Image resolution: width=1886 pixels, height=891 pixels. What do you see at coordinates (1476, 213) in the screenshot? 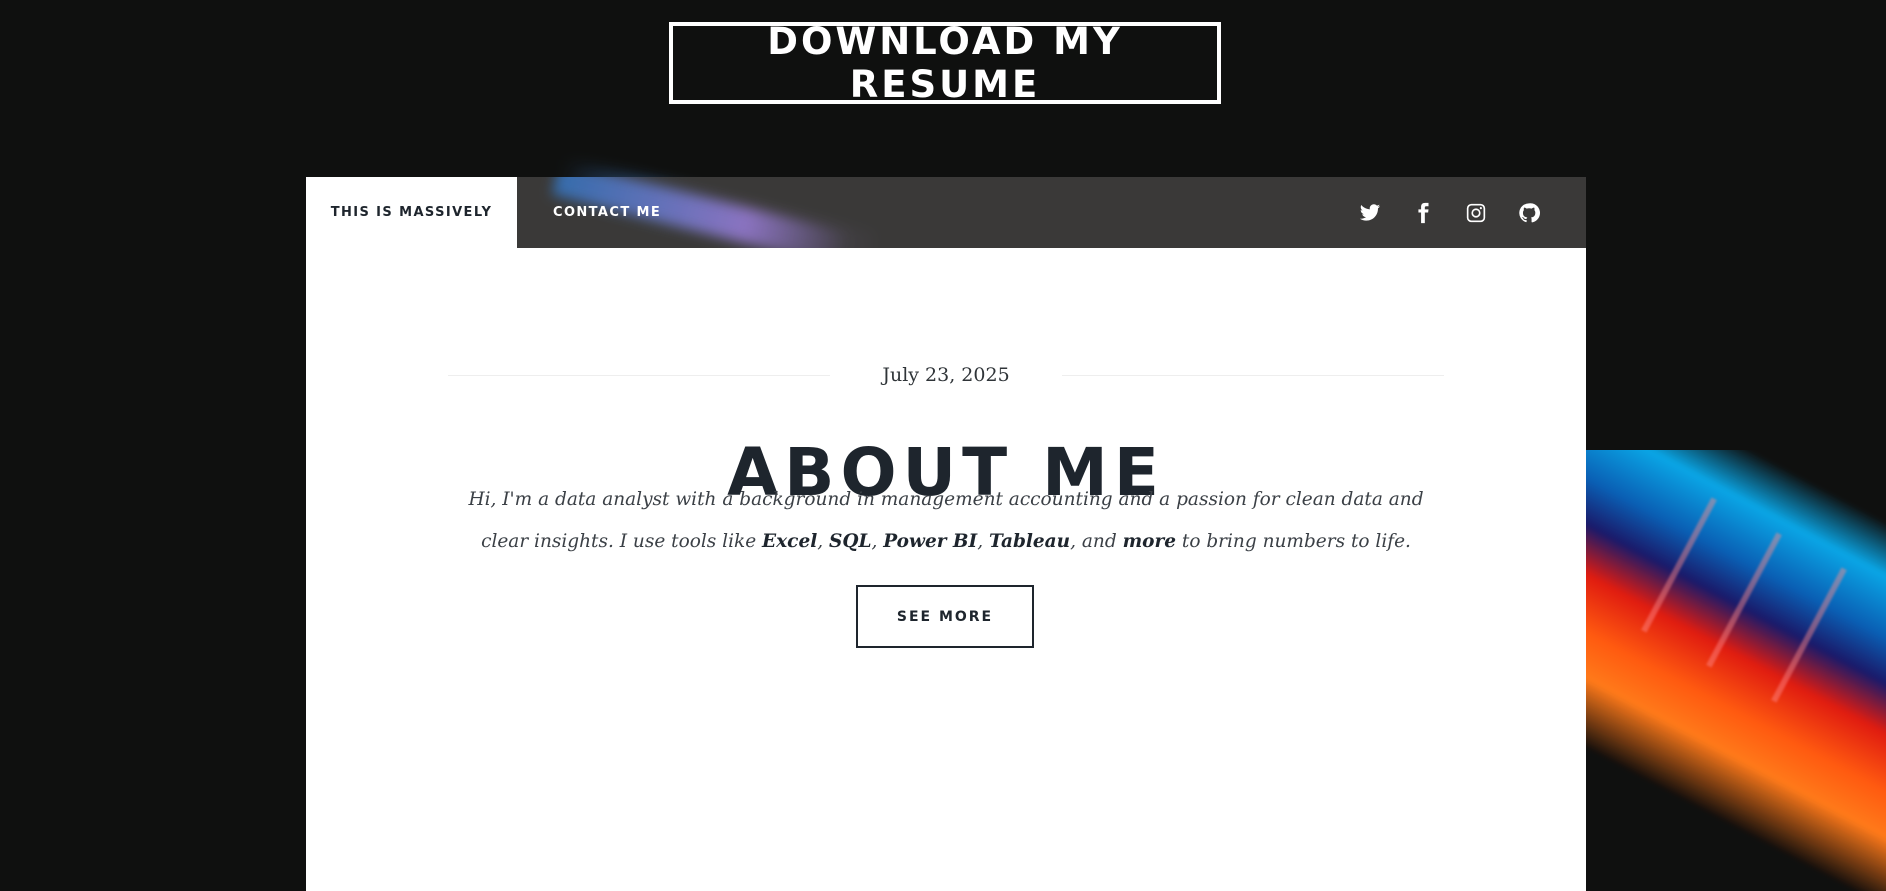
I see `instagram-icon` at bounding box center [1476, 213].